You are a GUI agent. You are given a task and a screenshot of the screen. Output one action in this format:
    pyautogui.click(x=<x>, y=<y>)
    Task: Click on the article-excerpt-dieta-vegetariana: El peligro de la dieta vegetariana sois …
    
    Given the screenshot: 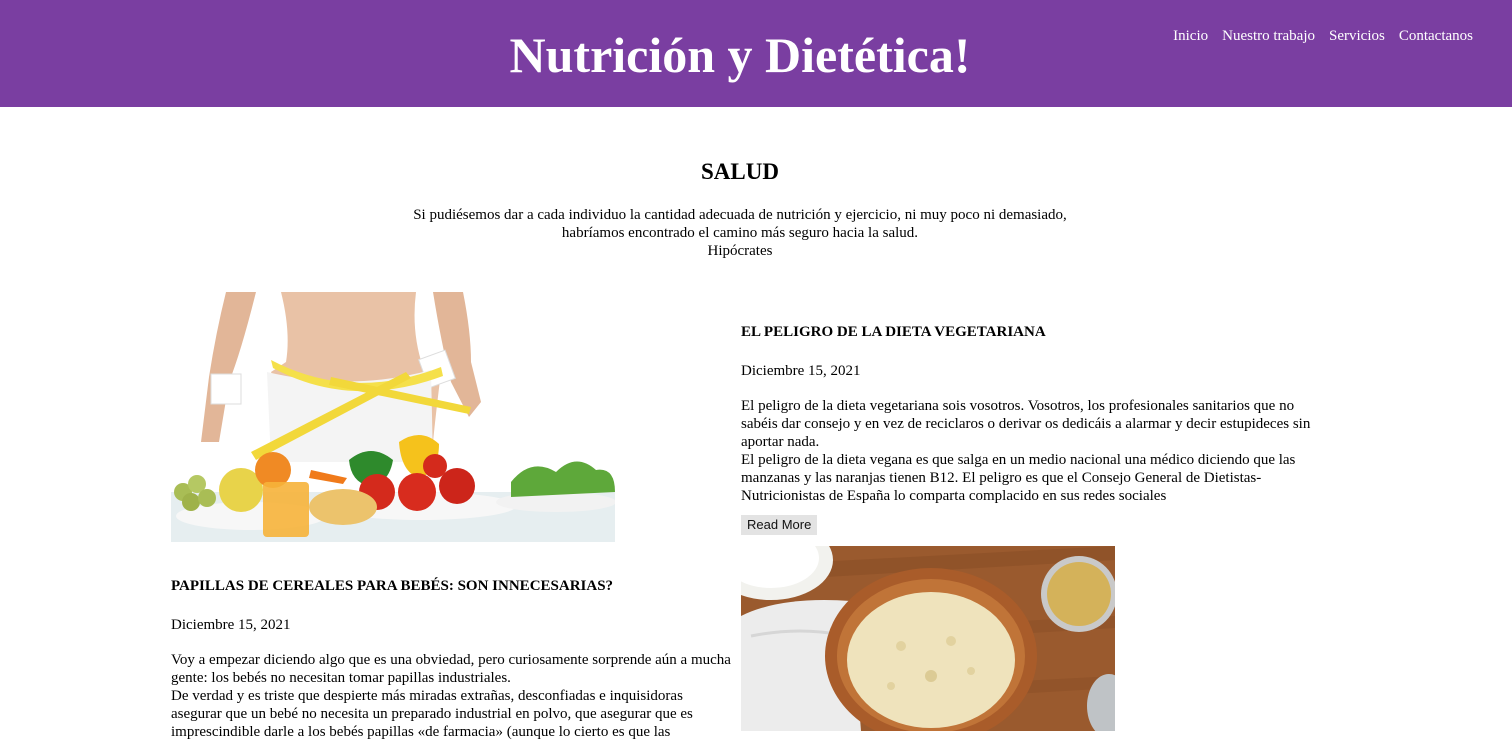 What is the action you would take?
    pyautogui.click(x=1028, y=451)
    